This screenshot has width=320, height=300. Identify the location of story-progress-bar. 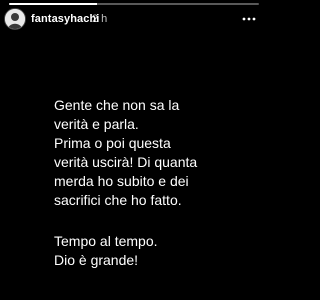
(134, 4).